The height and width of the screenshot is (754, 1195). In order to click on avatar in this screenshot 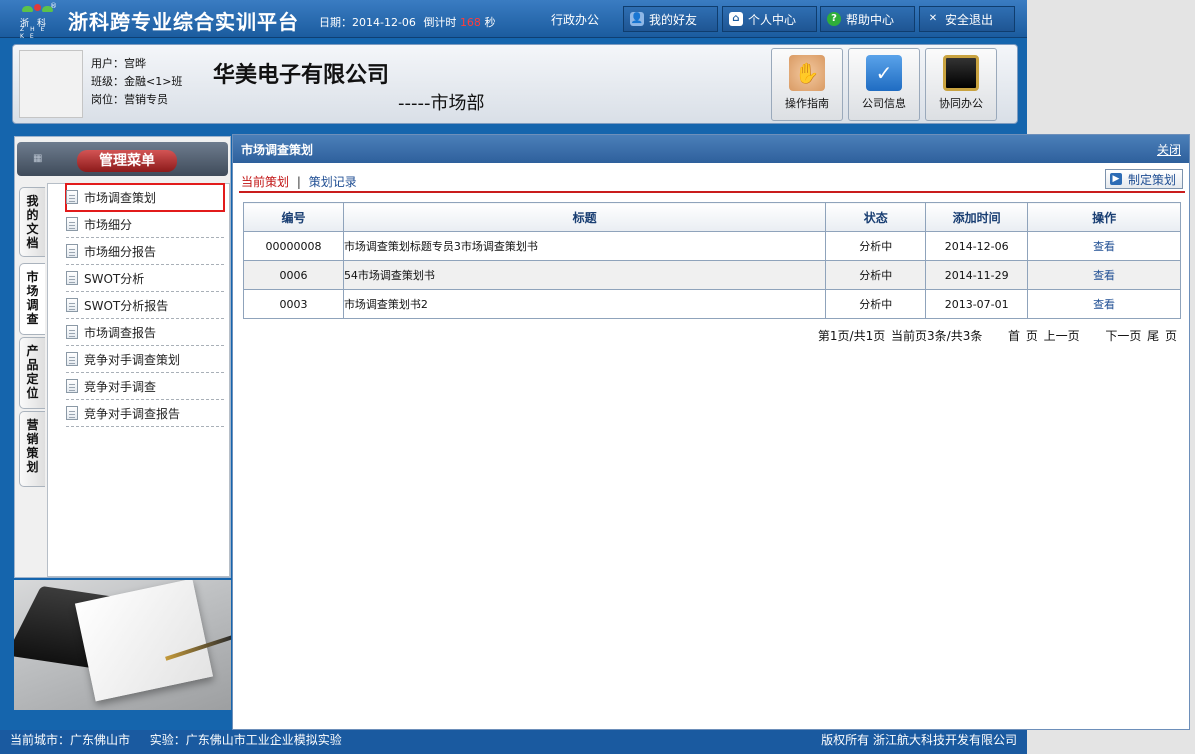, I will do `click(51, 84)`.